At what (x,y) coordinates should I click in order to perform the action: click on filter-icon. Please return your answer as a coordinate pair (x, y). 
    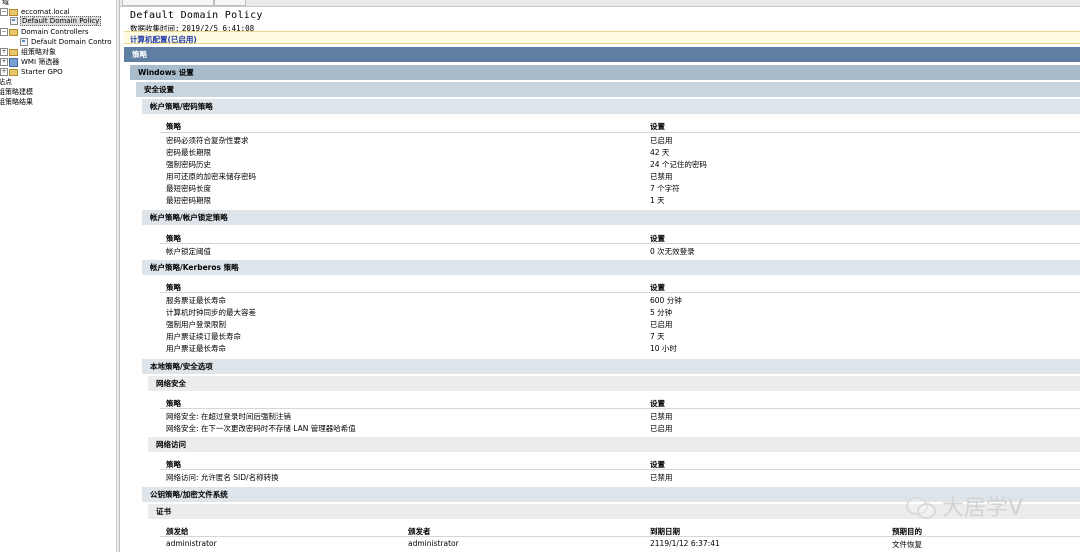
    Looking at the image, I should click on (13, 62).